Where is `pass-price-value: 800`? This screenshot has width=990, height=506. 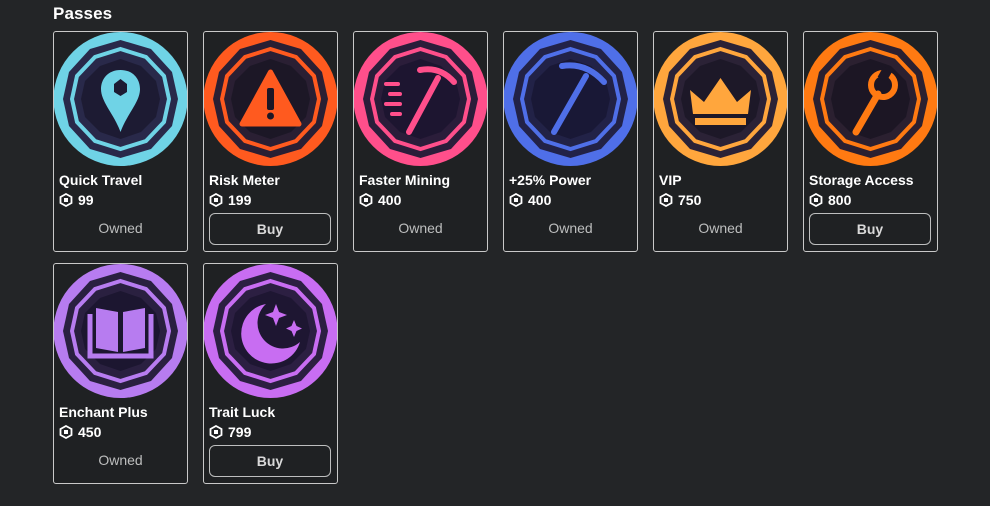
pass-price-value: 800 is located at coordinates (840, 200).